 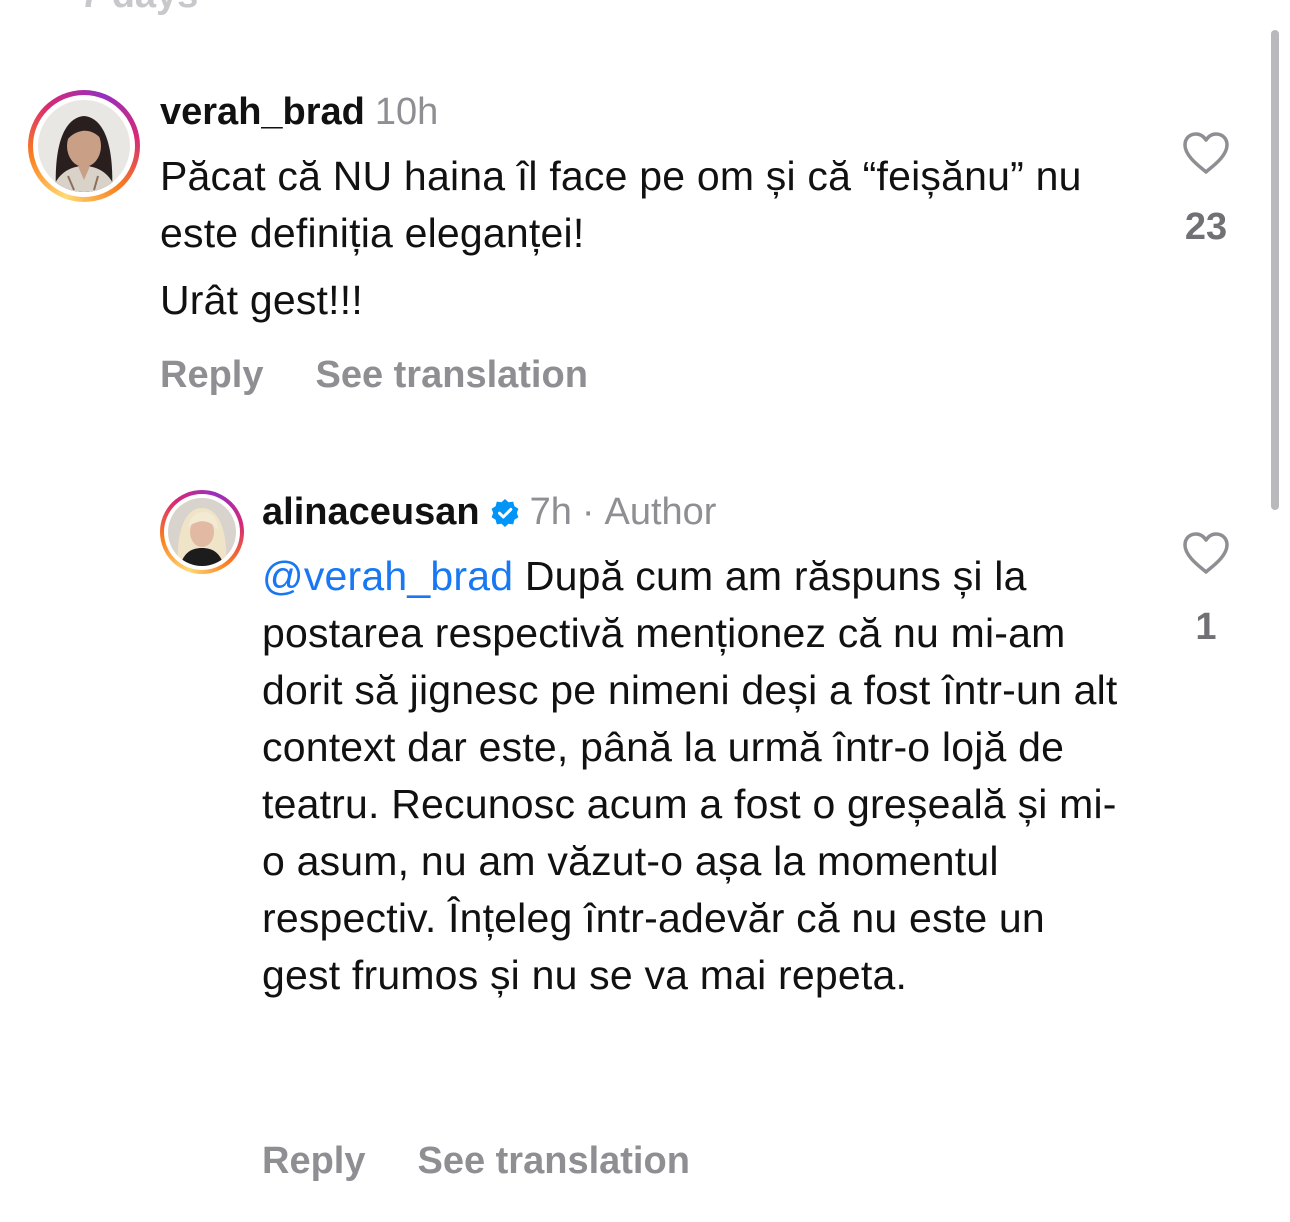 I want to click on comment-time: 10h, so click(x=406, y=112).